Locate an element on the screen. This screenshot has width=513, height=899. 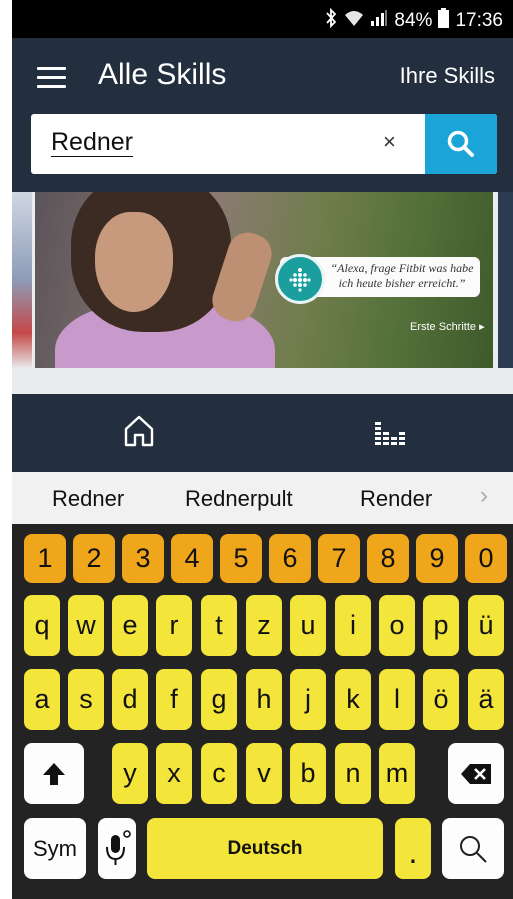
key: i is located at coordinates (353, 625).